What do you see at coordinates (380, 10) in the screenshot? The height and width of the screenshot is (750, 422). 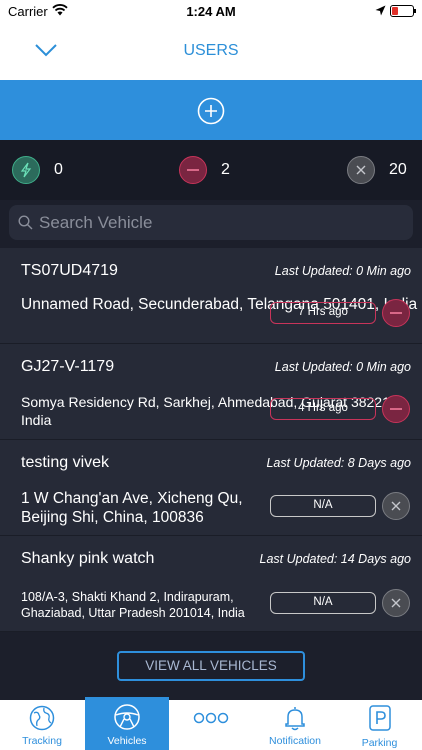 I see `location-arrow-icon` at bounding box center [380, 10].